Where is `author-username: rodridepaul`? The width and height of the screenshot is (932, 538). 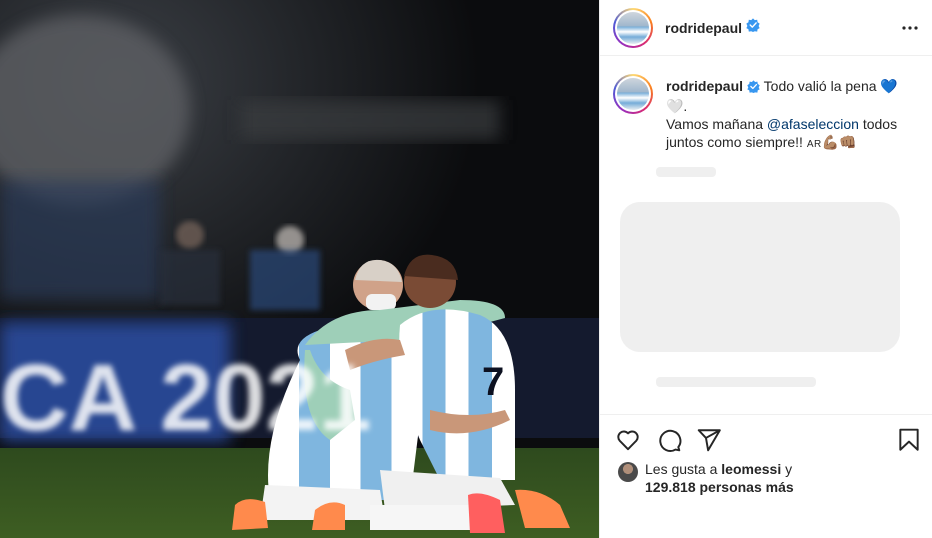
author-username: rodridepaul is located at coordinates (703, 28).